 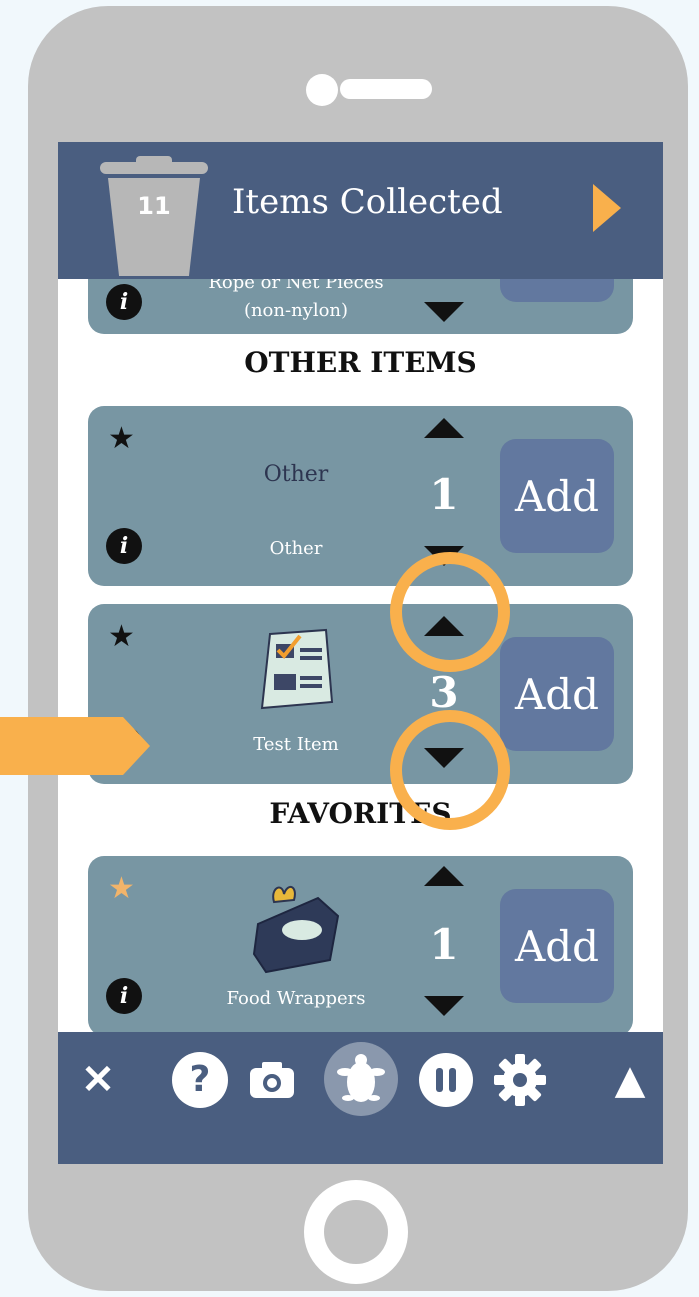 I want to click on turtle-button, so click(x=361, y=1079).